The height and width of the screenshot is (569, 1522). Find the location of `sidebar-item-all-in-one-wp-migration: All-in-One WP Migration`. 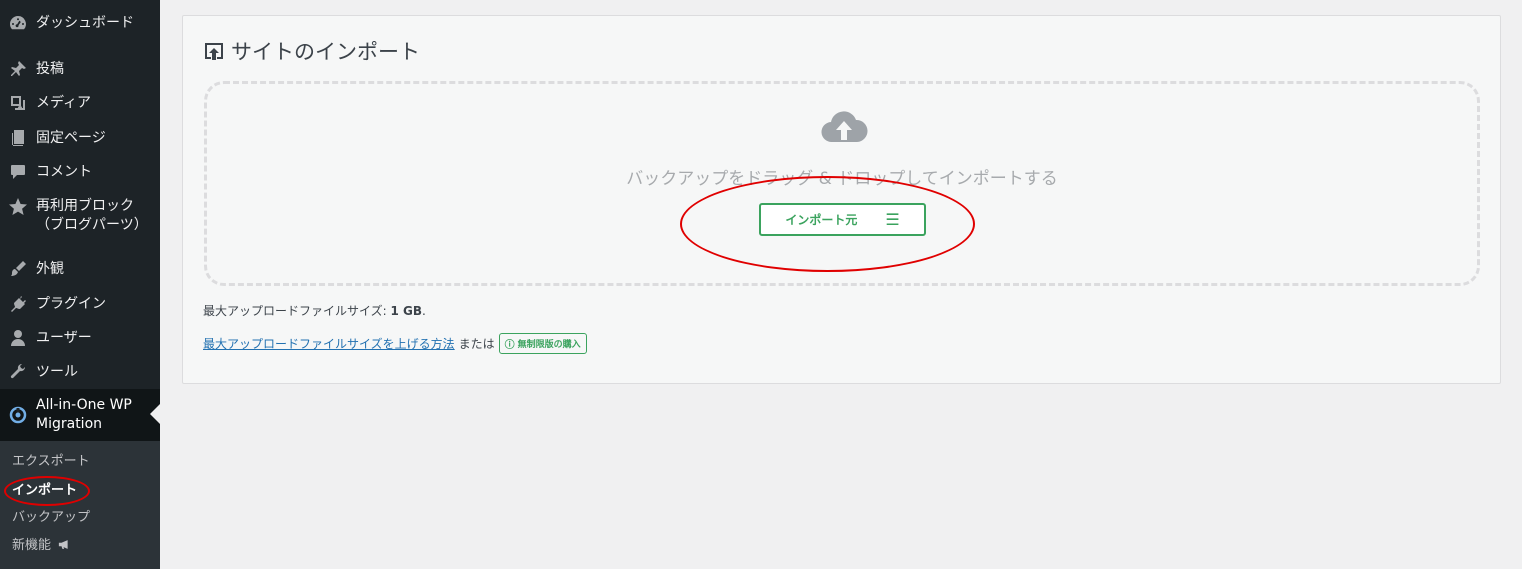

sidebar-item-all-in-one-wp-migration: All-in-One WP Migration is located at coordinates (80, 415).